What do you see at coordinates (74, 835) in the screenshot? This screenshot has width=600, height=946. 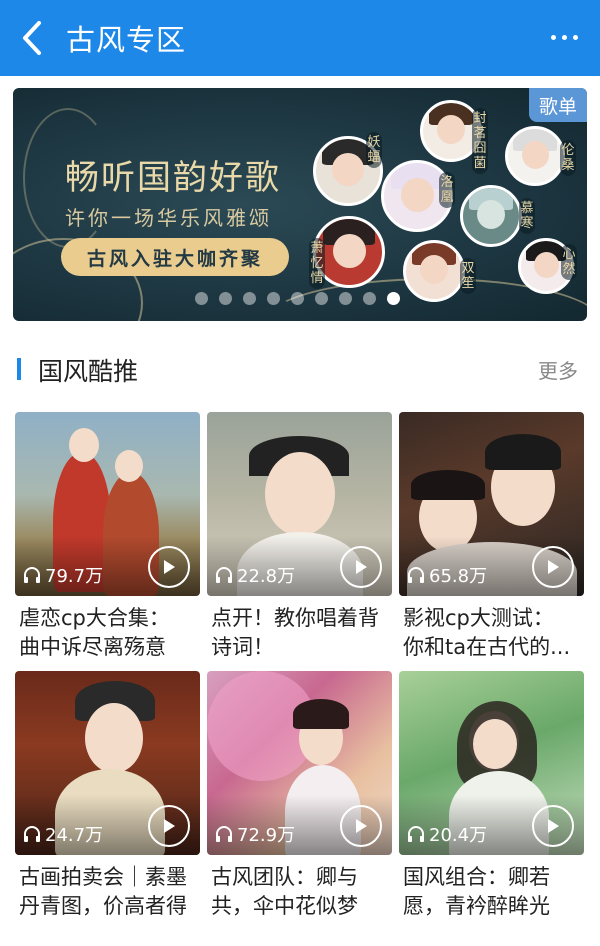 I see `play-count-value: 24.7万` at bounding box center [74, 835].